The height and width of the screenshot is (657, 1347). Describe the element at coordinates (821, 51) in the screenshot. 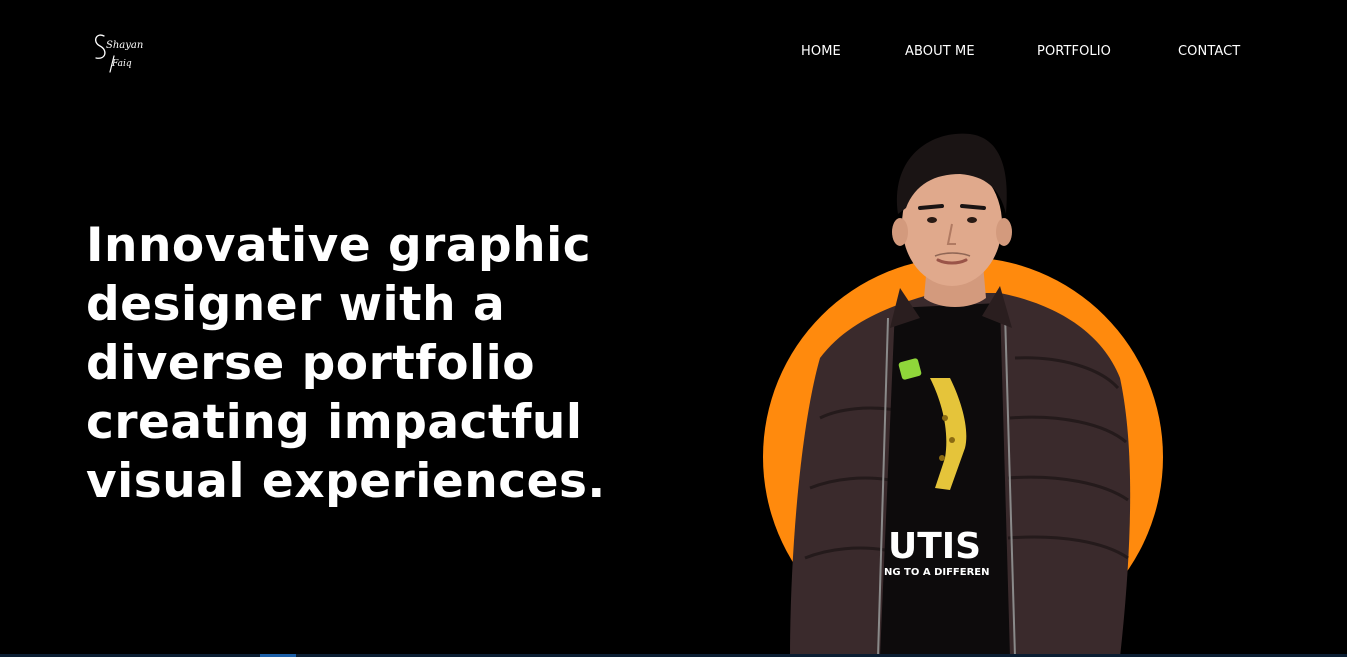

I see `nav-home-link: HOME` at that location.